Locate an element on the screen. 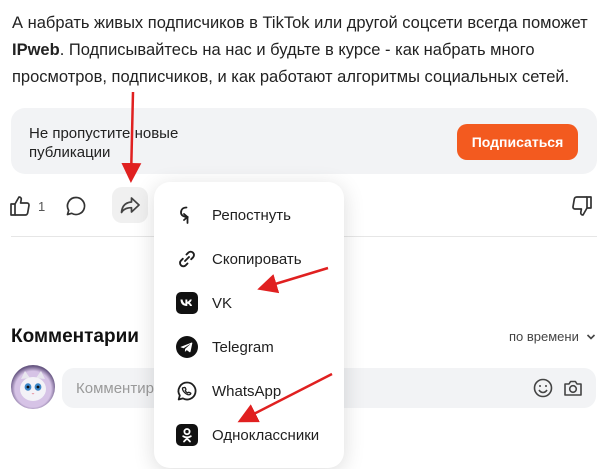 The image size is (600, 469). share-menu-item-whatsapp: WhatsApp is located at coordinates (249, 391).